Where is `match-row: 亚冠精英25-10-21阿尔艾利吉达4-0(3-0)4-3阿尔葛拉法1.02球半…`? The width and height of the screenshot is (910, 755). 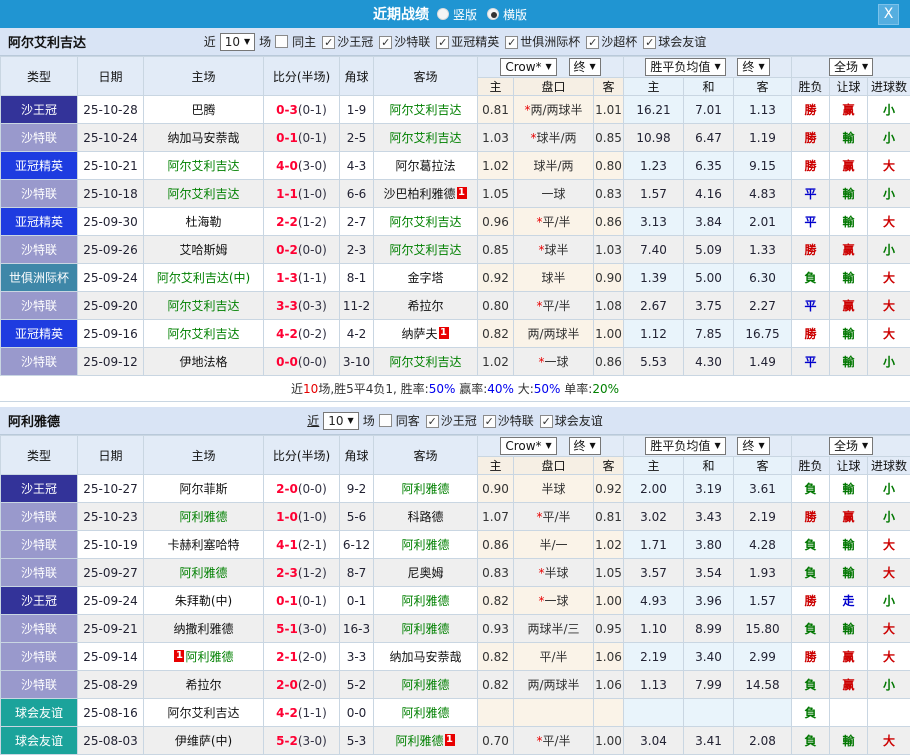
match-row: 亚冠精英25-10-21阿尔艾利吉达4-0(3-0)4-3阿尔葛拉法1.02球半… is located at coordinates (455, 166).